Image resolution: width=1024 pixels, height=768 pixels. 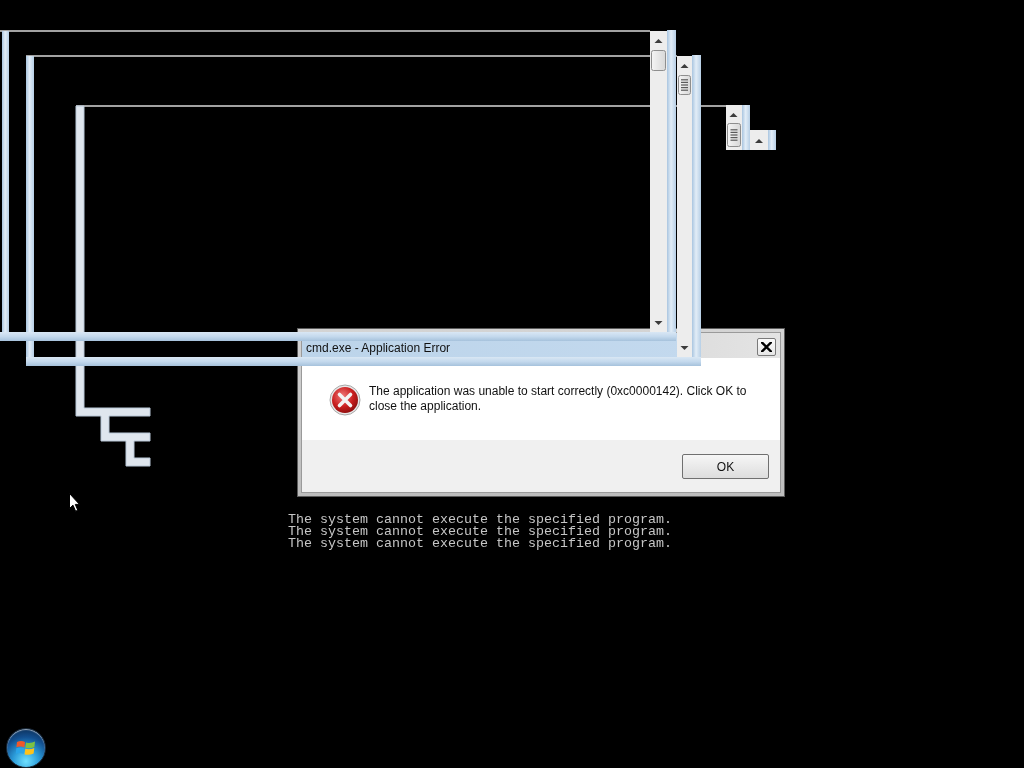 What do you see at coordinates (725, 466) in the screenshot?
I see `dialog-button: OK` at bounding box center [725, 466].